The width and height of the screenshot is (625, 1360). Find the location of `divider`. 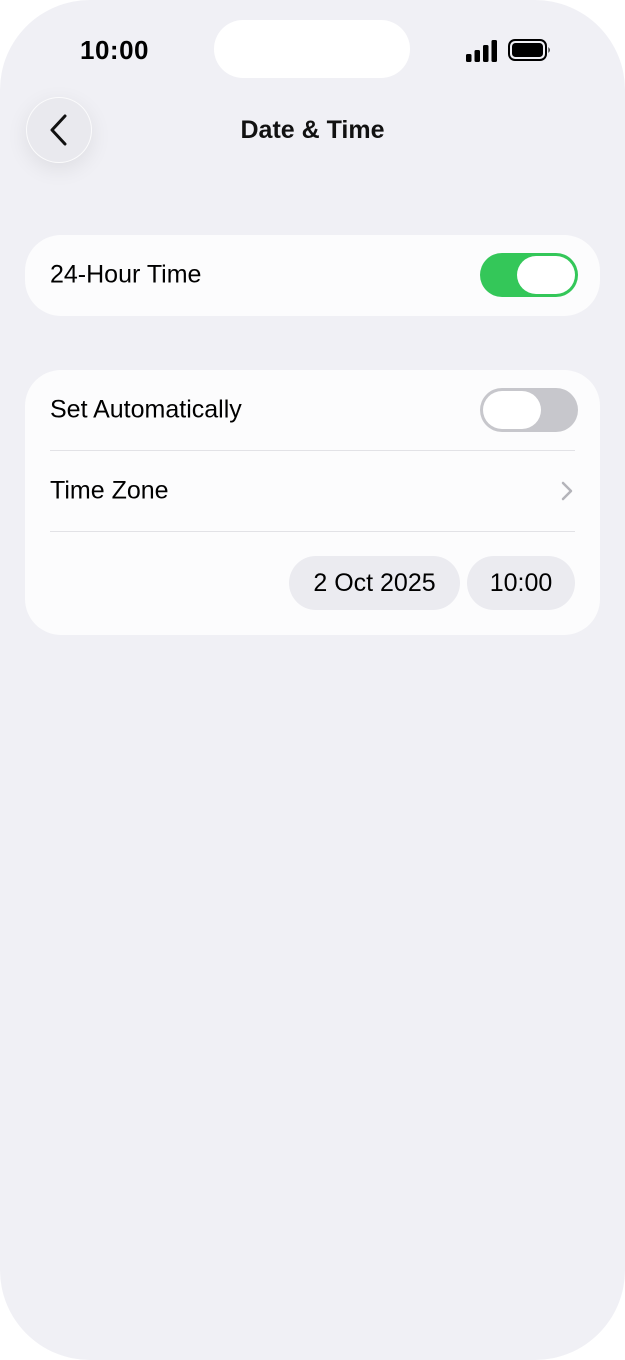

divider is located at coordinates (312, 531).